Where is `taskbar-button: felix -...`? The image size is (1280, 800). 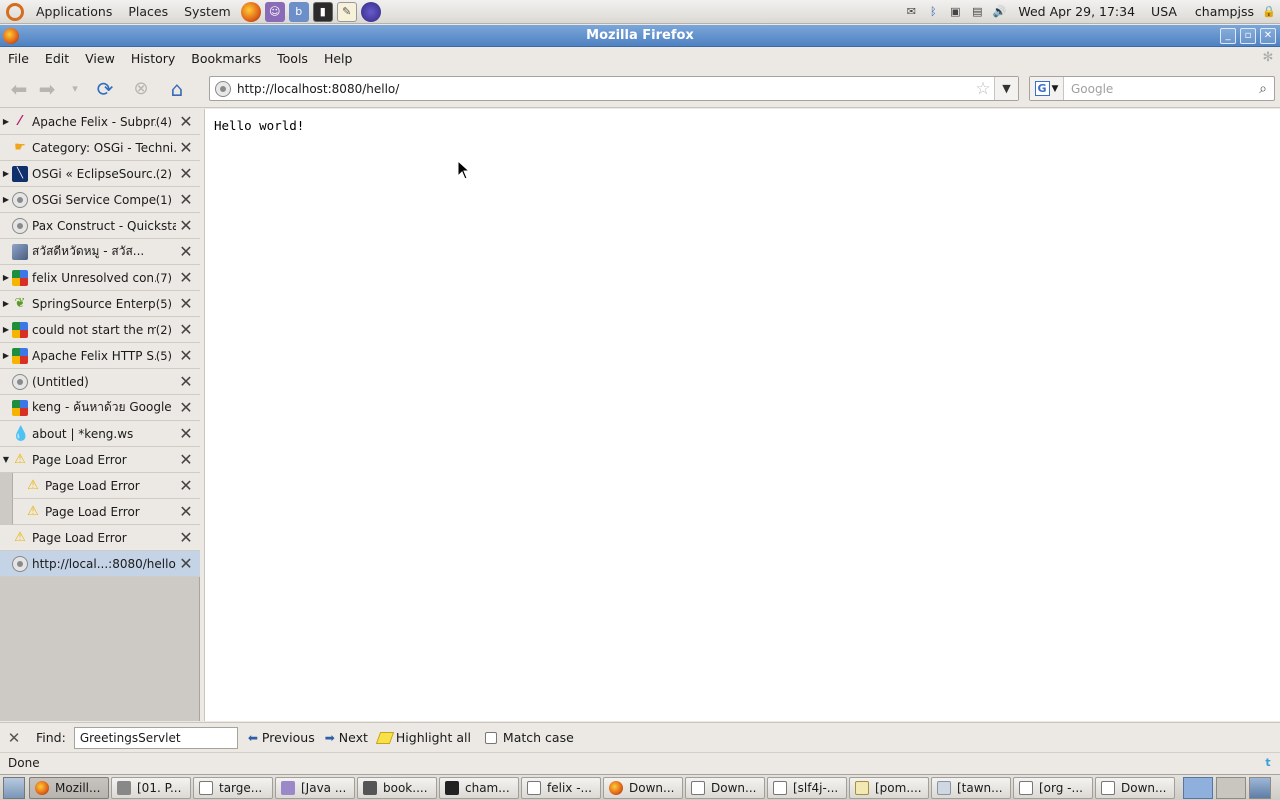
taskbar-button: felix -... is located at coordinates (561, 787).